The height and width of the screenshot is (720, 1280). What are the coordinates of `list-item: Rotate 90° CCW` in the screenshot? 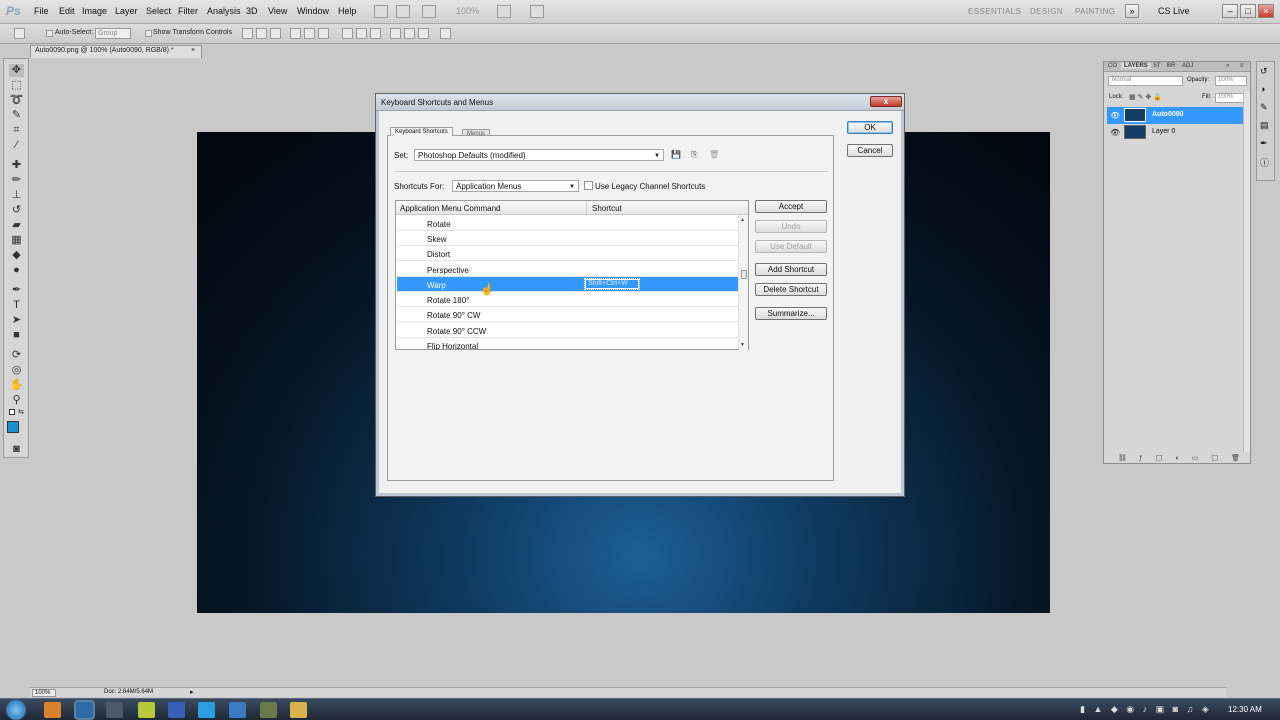 It's located at (567, 330).